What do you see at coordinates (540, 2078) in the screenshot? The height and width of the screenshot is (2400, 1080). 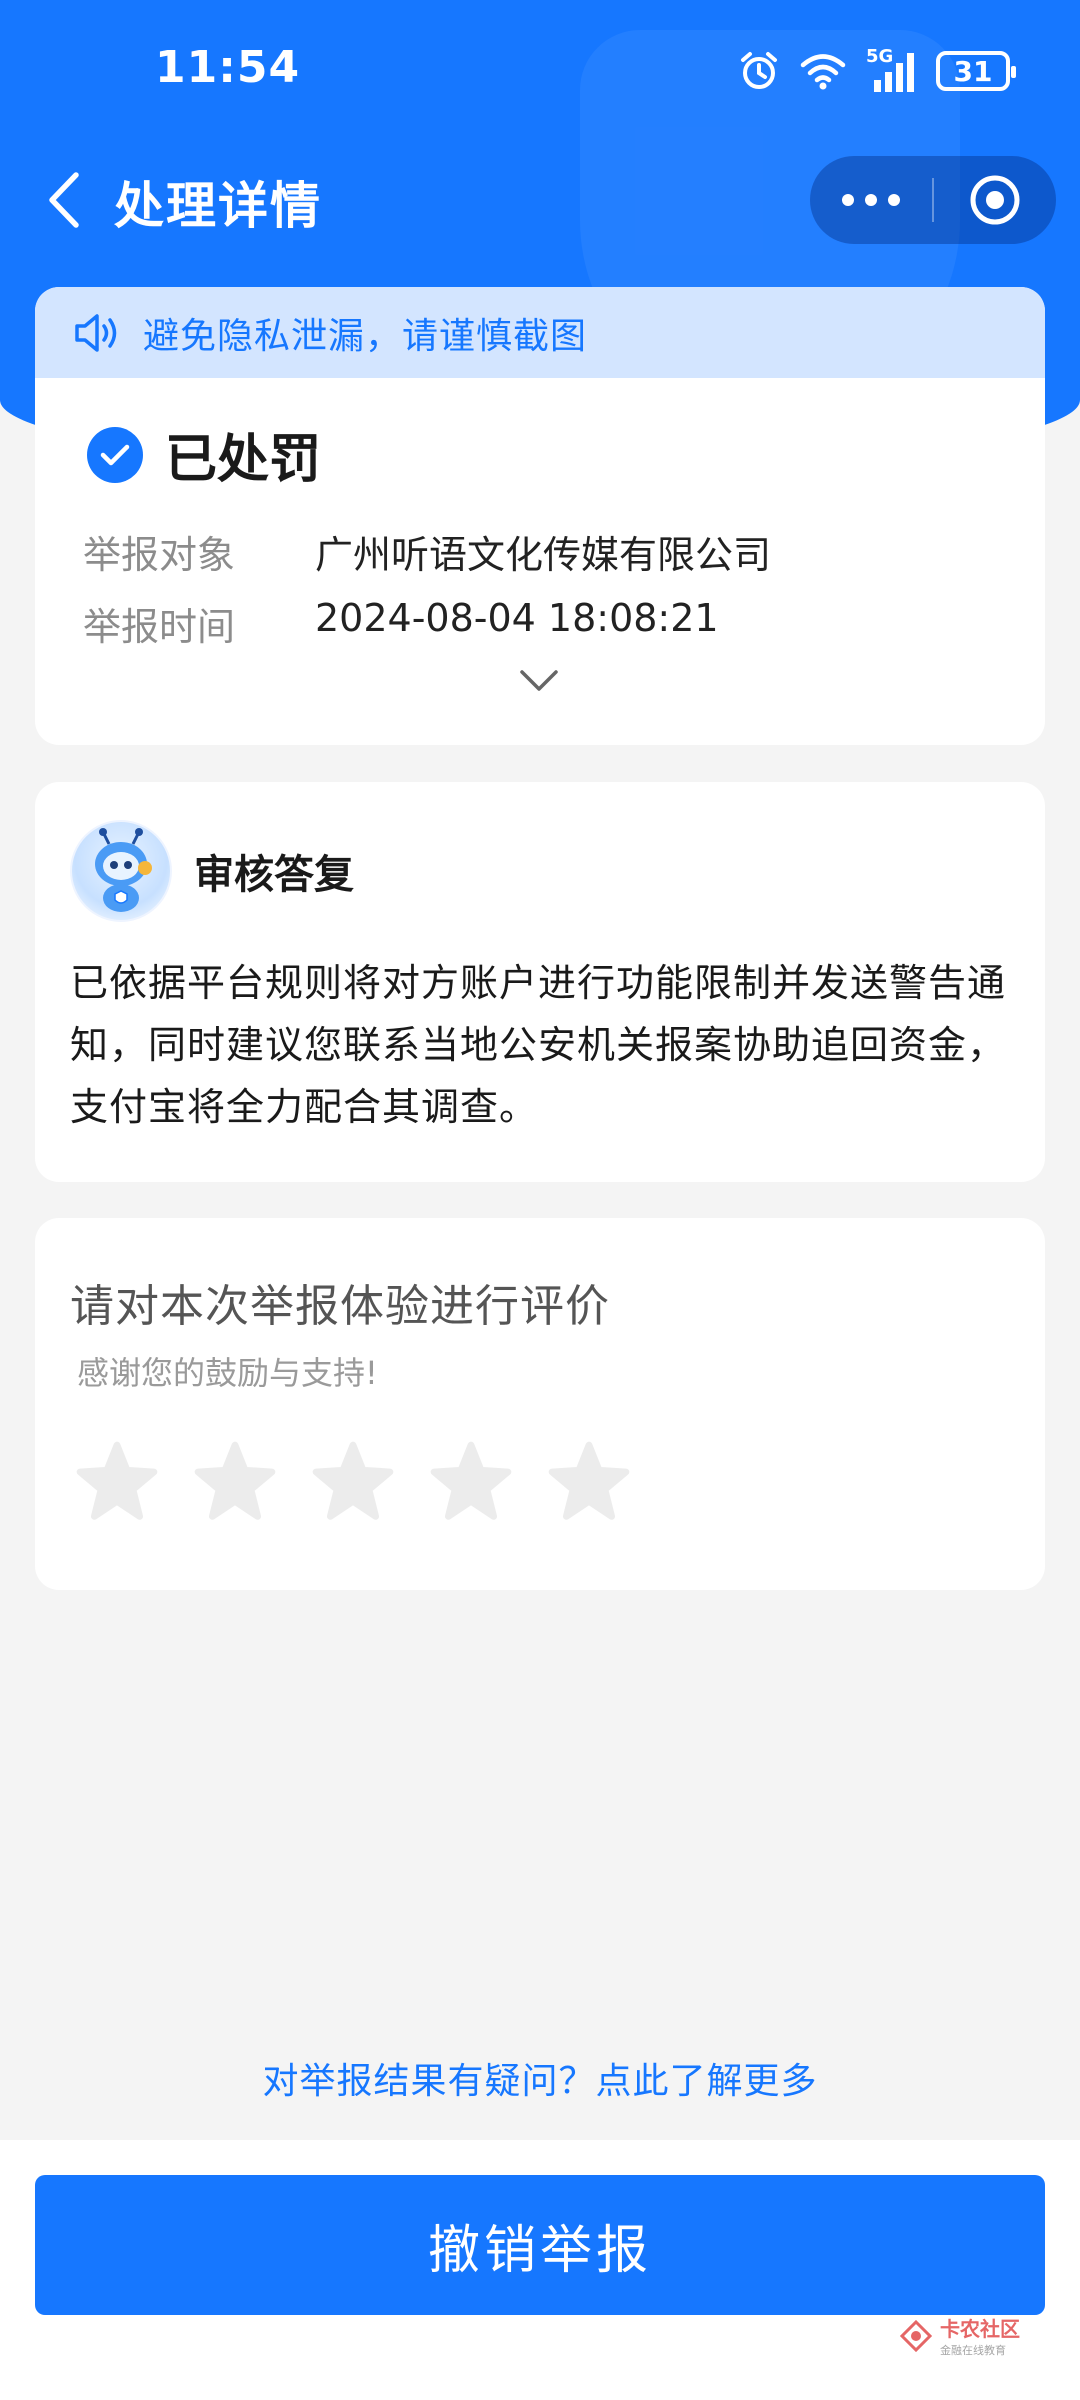 I see `help-link: 对举报结果有疑问？点此了解更多` at bounding box center [540, 2078].